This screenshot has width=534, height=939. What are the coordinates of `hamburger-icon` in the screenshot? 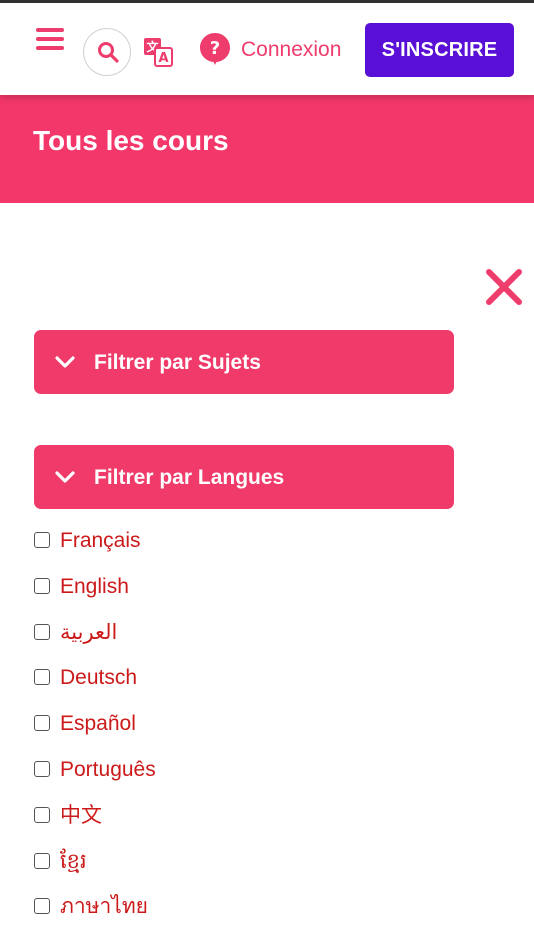 It's located at (50, 41).